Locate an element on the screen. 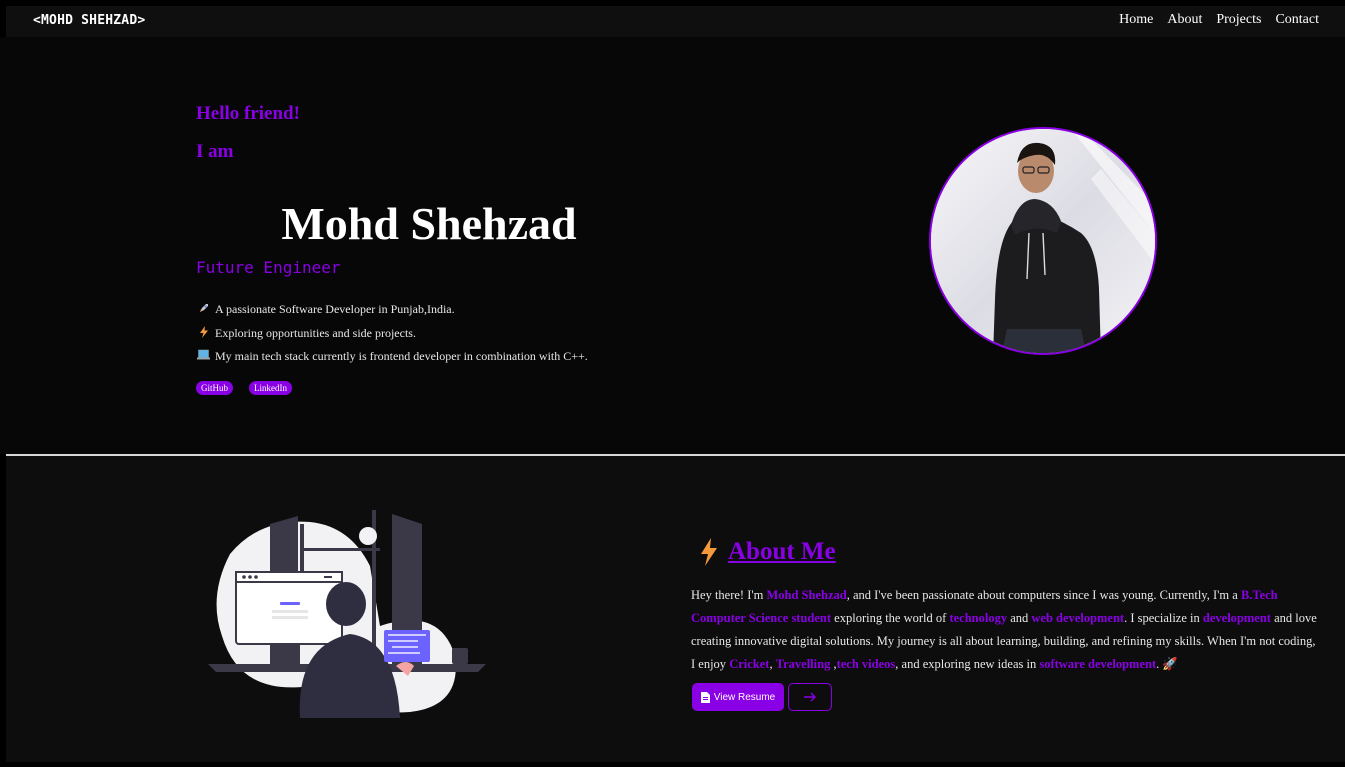  document-icon is located at coordinates (705, 697).